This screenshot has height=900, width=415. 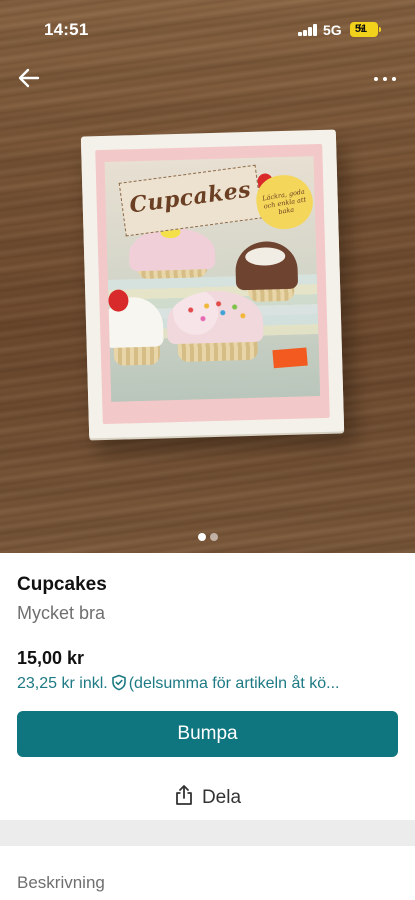 What do you see at coordinates (332, 30) in the screenshot?
I see `network-type: 5G` at bounding box center [332, 30].